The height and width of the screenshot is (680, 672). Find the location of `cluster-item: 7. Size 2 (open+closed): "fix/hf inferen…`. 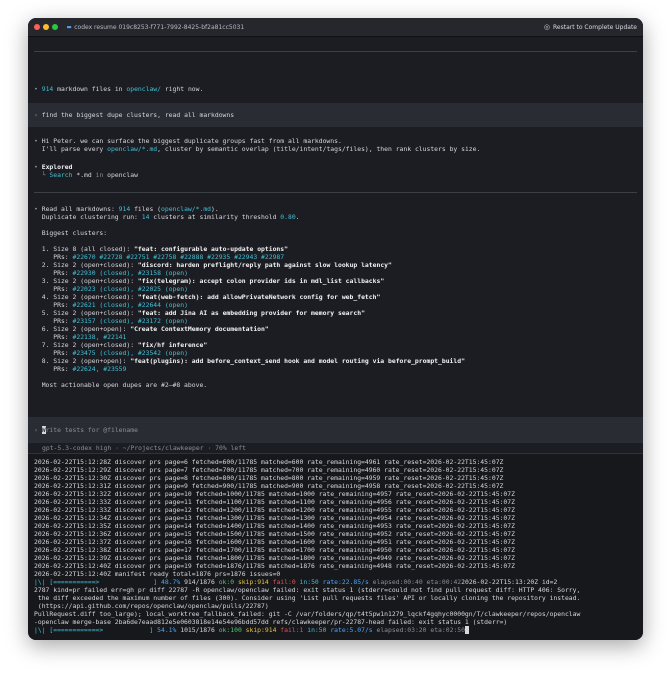

cluster-item: 7. Size 2 (open+closed): "fix/hf inferen… is located at coordinates (335, 345).